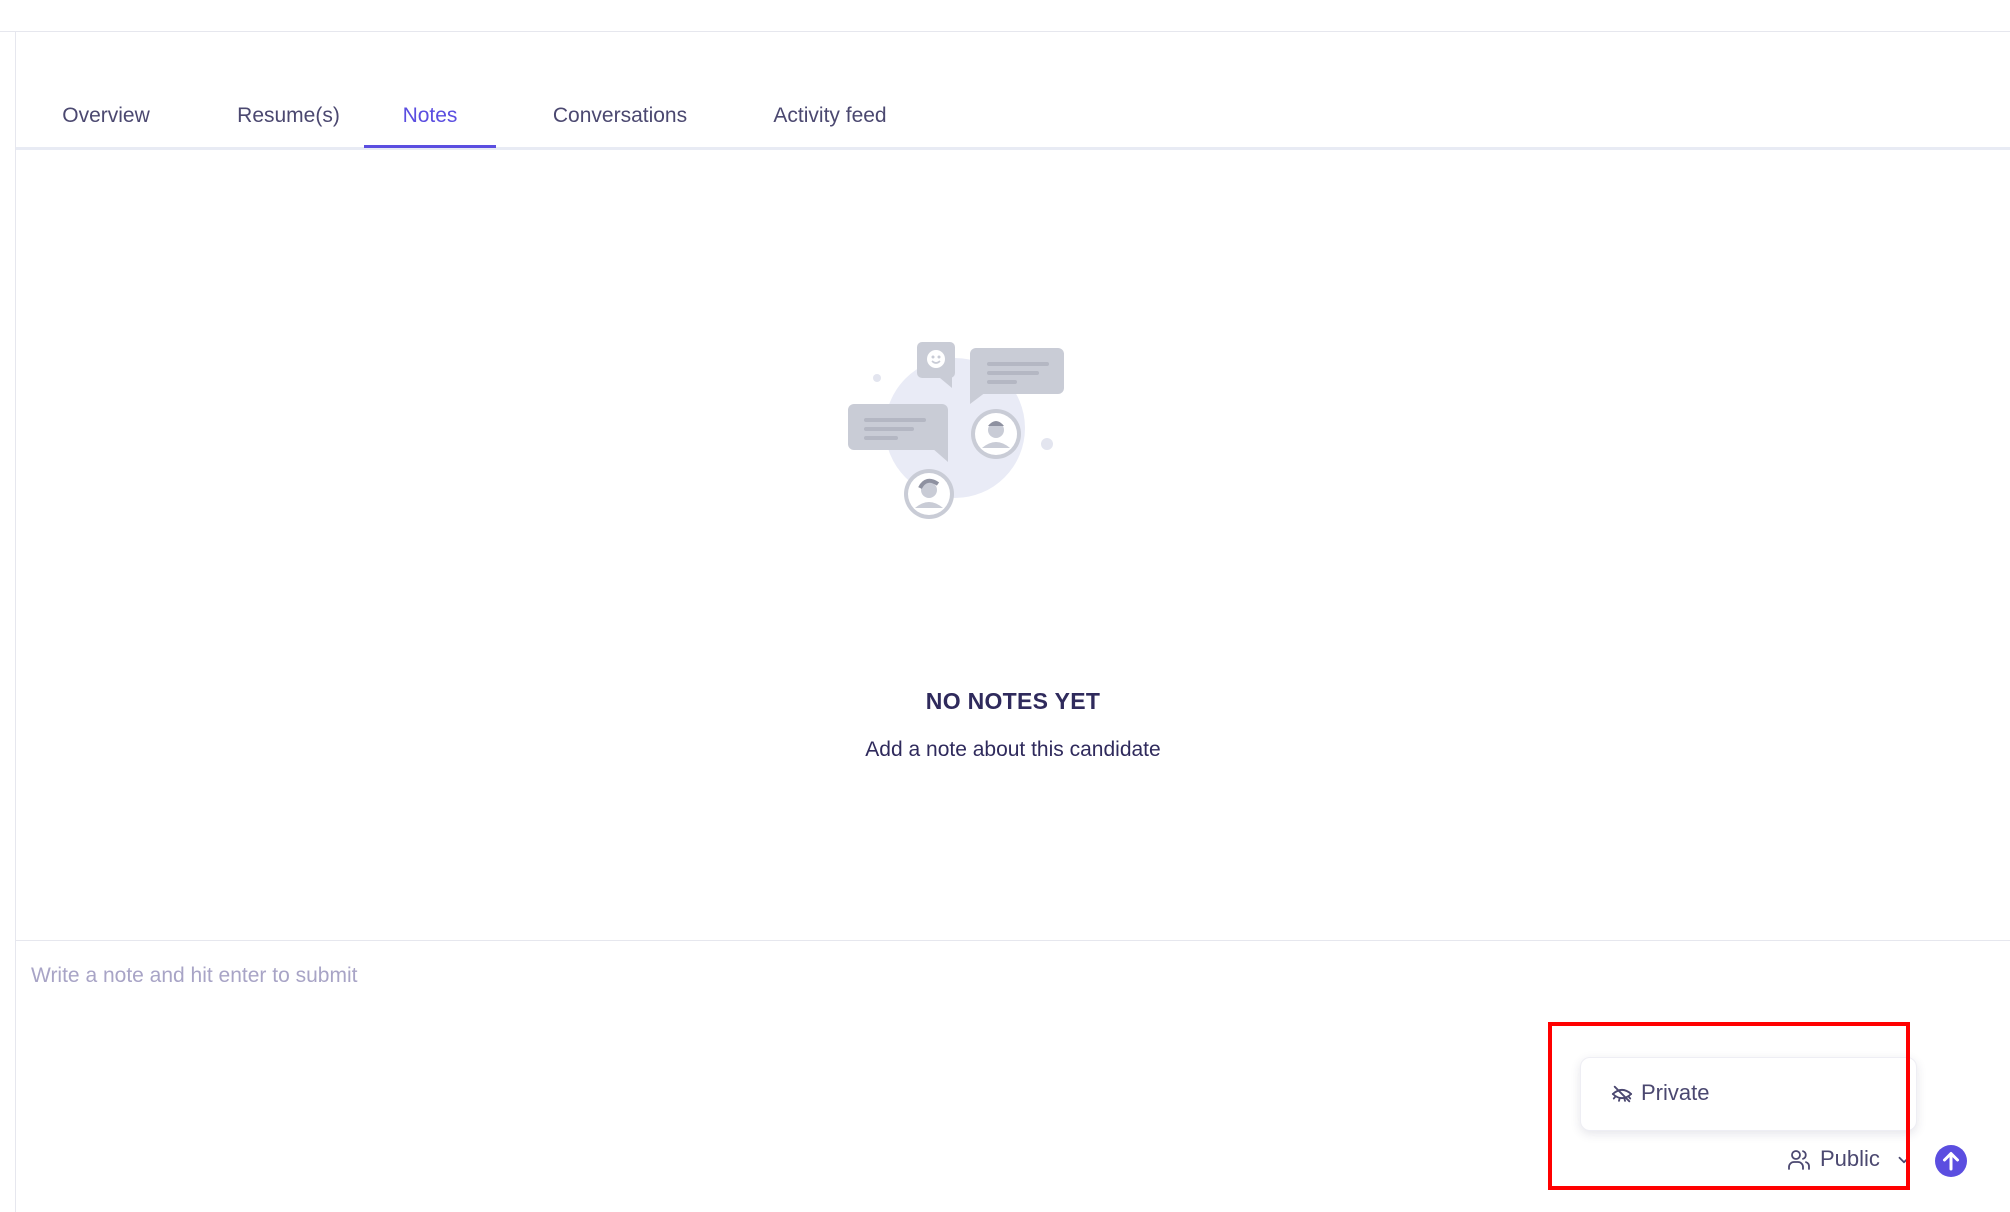 This screenshot has height=1212, width=2010. I want to click on submit-note-button, so click(1951, 1161).